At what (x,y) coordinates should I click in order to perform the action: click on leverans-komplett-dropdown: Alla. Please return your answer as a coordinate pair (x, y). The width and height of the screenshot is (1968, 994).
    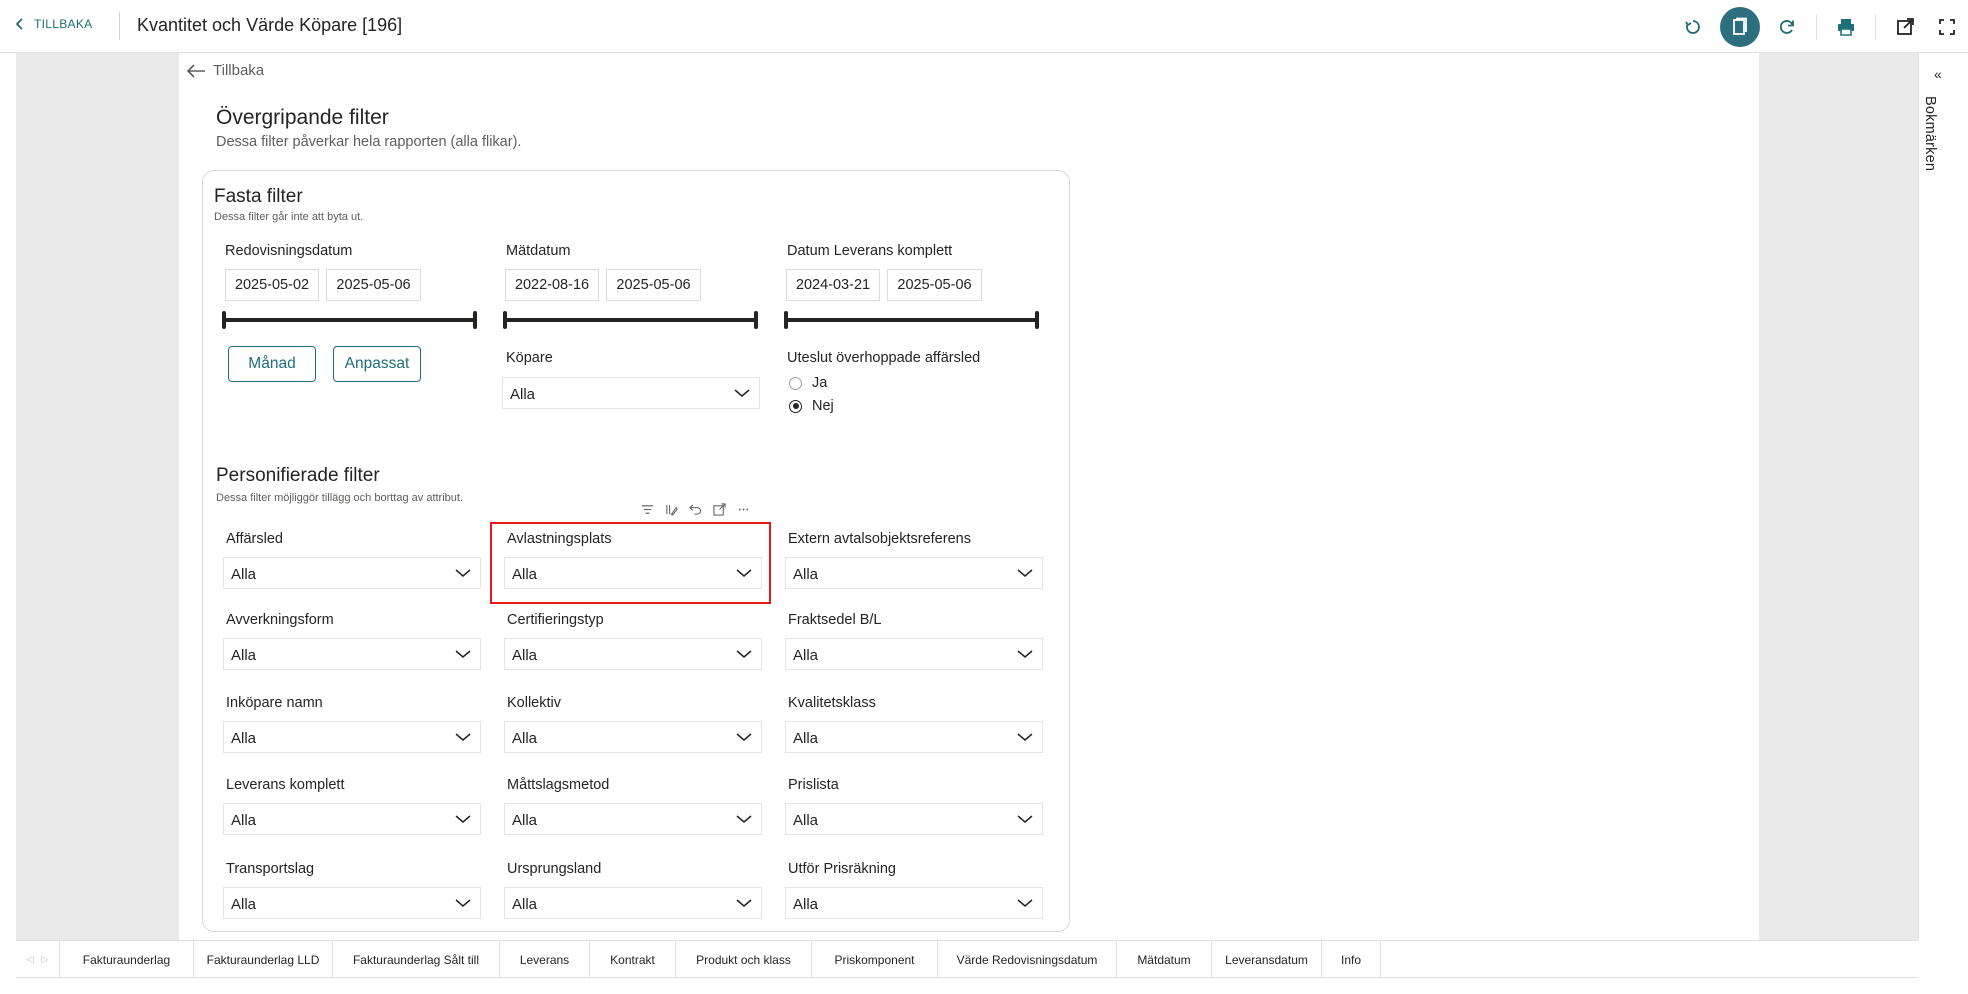
    Looking at the image, I should click on (352, 819).